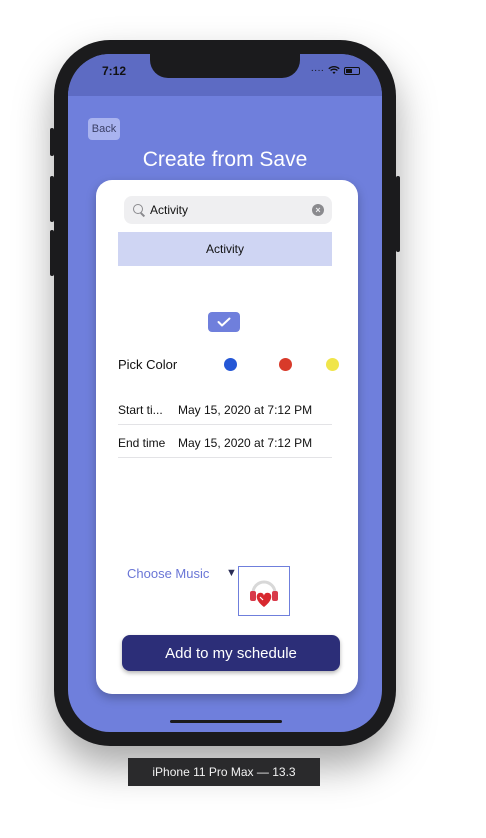 The image size is (486, 838). I want to click on home-indicator, so click(226, 721).